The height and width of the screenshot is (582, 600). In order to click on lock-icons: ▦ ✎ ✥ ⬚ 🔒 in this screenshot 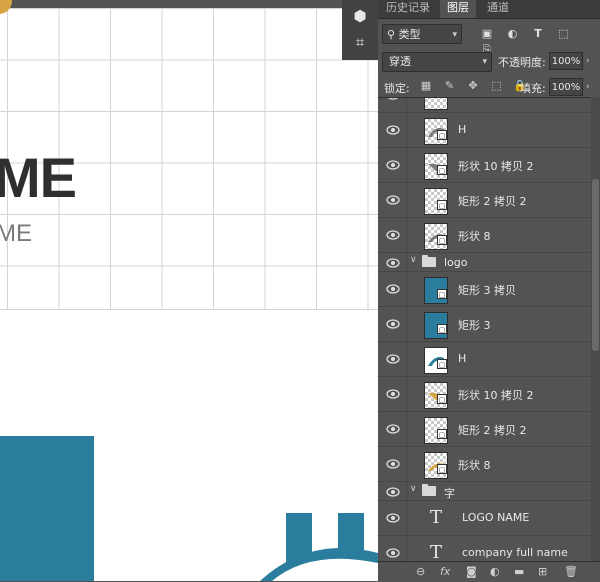, I will do `click(475, 85)`.